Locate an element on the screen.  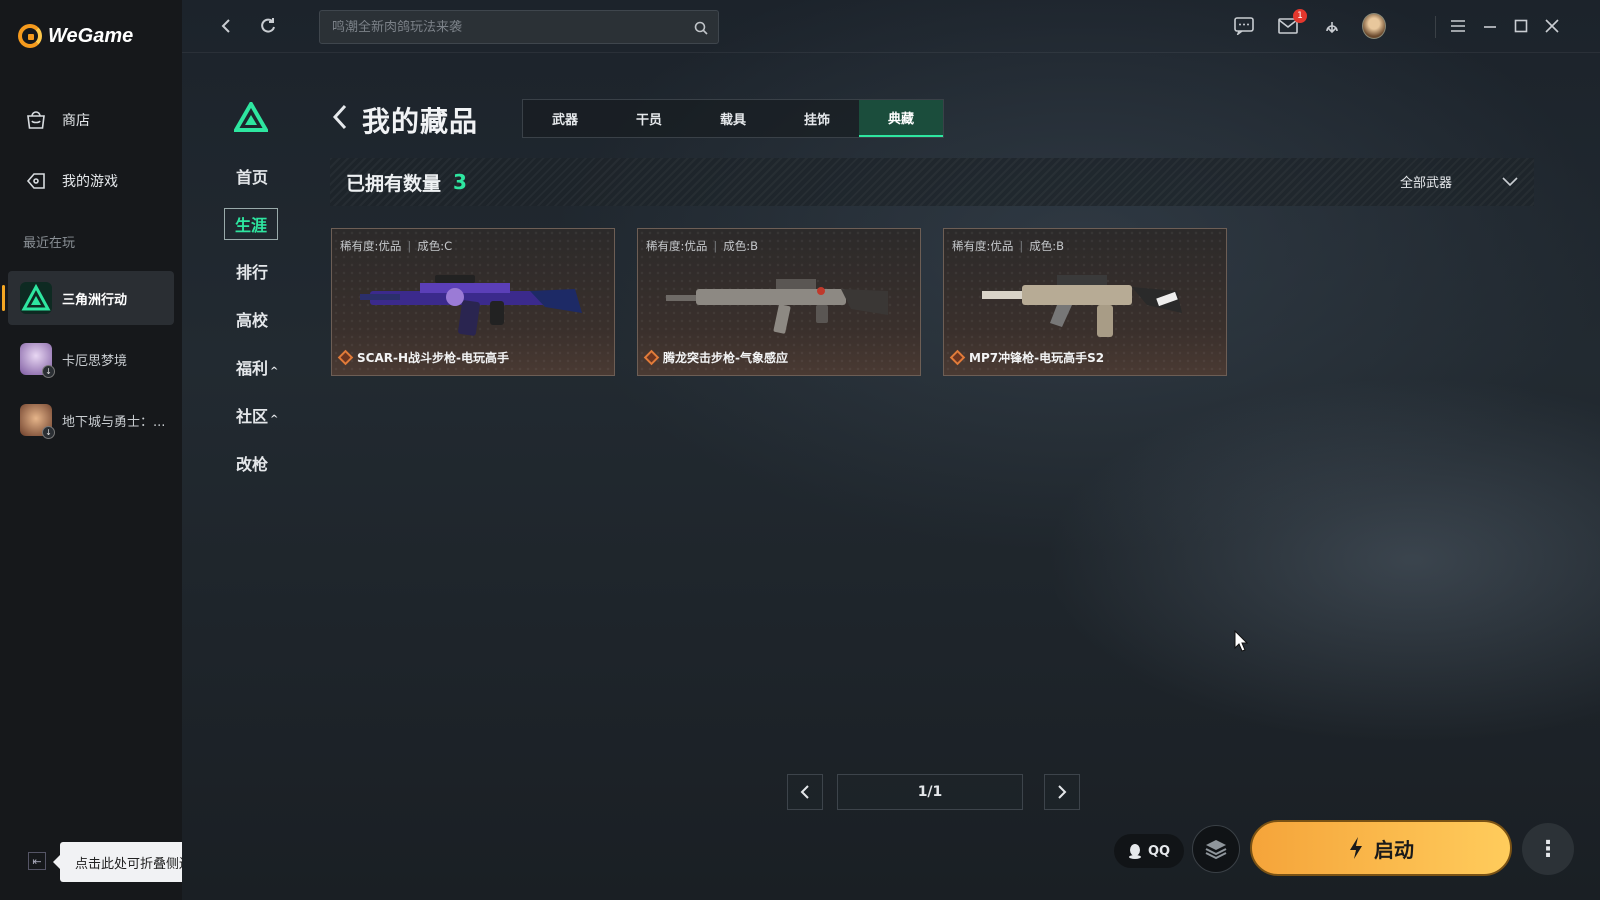
topbar: 1 is located at coordinates (891, 26).